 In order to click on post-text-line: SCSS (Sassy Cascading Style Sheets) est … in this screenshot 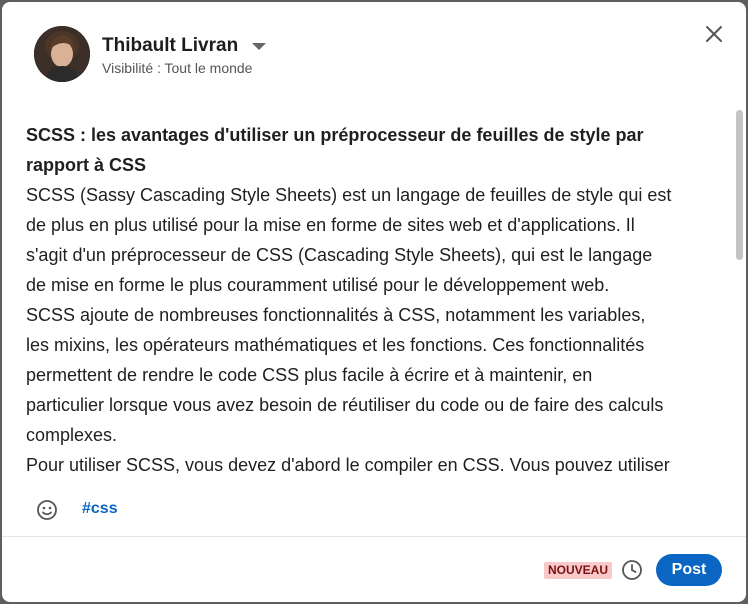, I will do `click(349, 195)`.